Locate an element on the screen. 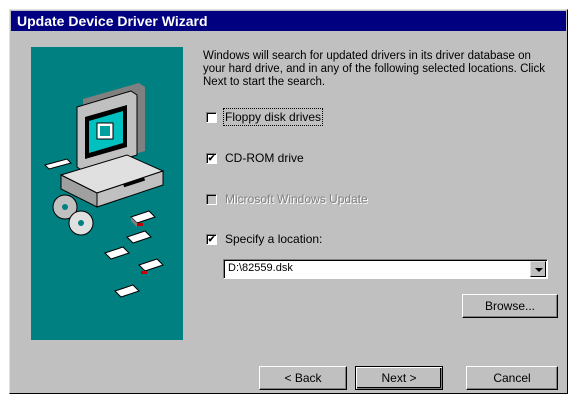  specify-location-checkbox is located at coordinates (211, 239).